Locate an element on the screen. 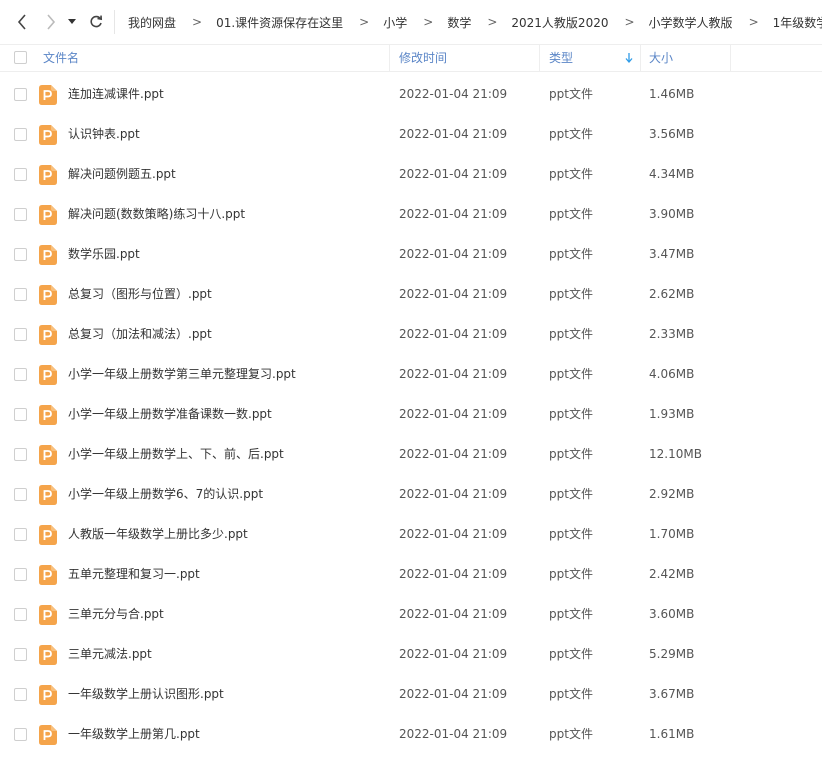 This screenshot has width=822, height=759. file-size: 1.46MB is located at coordinates (672, 94).